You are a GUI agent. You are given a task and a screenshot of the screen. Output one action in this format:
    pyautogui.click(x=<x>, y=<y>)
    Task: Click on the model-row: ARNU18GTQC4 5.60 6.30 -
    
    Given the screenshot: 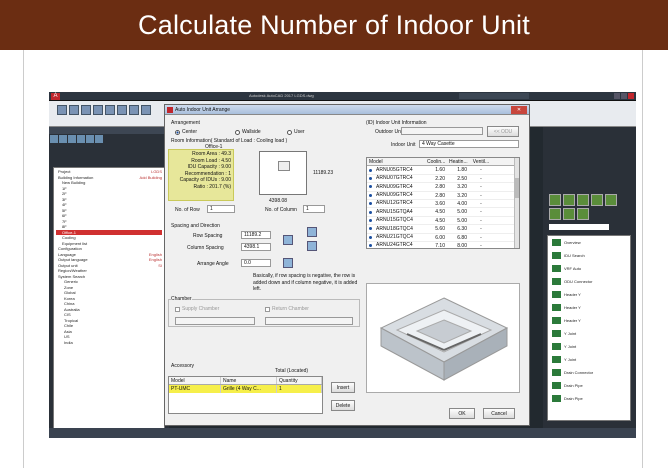 What is the action you would take?
    pyautogui.click(x=443, y=229)
    